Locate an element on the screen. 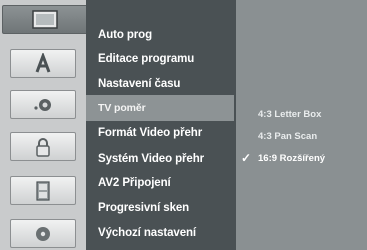  film-tab is located at coordinates (43, 190).